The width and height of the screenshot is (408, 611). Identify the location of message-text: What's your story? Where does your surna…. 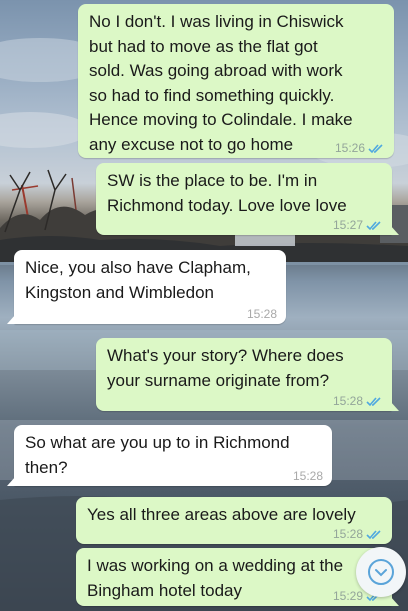
(225, 368).